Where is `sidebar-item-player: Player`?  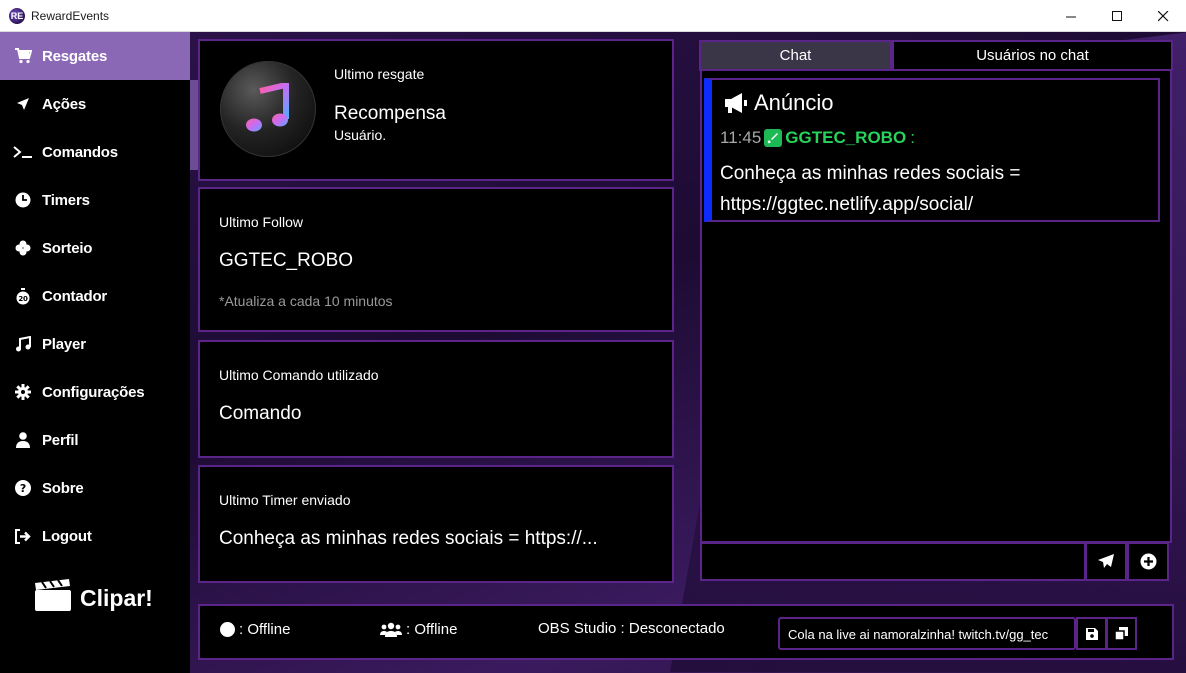
sidebar-item-player: Player is located at coordinates (95, 344).